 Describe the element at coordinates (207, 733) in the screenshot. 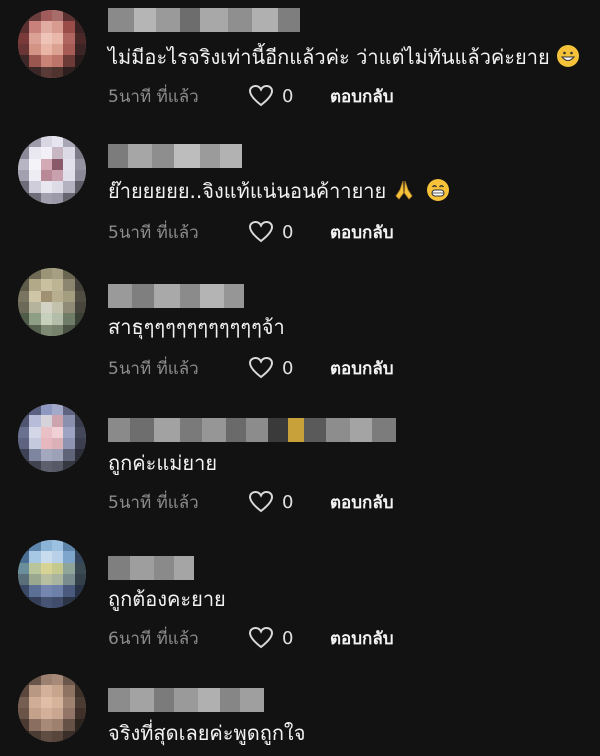

I see `comment-text: จริงที่สุดเลยค่ะพูดถูกใจ` at that location.